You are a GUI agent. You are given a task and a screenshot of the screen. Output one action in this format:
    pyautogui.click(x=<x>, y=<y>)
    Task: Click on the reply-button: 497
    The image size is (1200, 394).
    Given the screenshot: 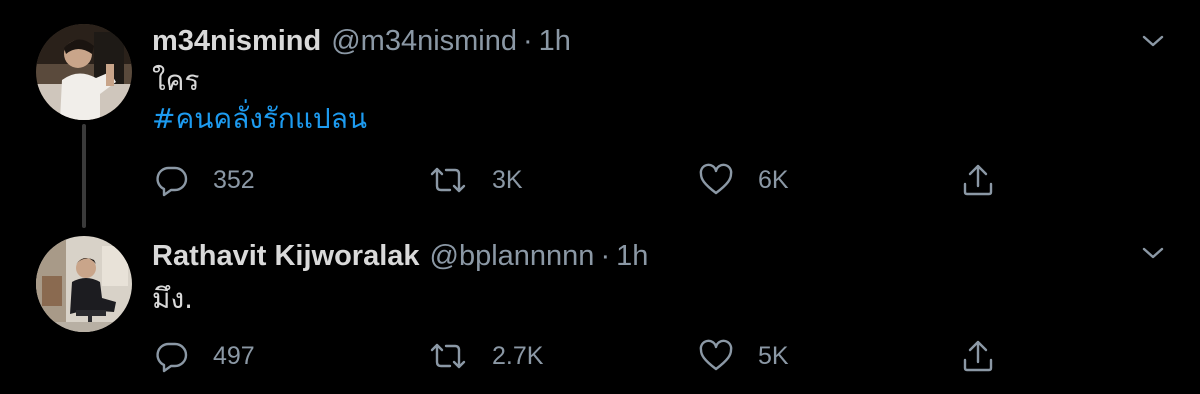 What is the action you would take?
    pyautogui.click(x=205, y=356)
    